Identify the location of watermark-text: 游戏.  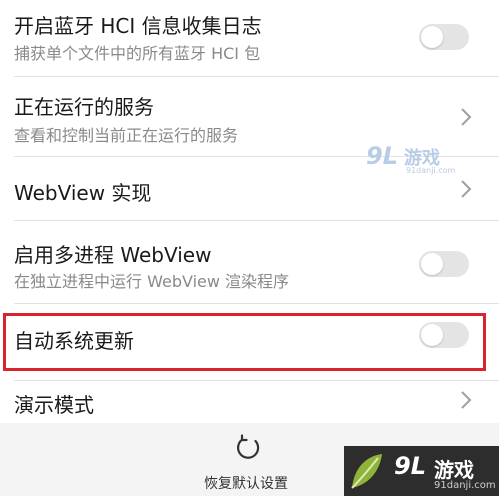
(454, 470).